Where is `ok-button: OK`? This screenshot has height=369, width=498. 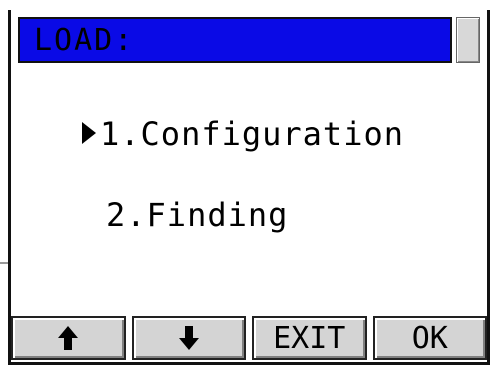 ok-button: OK is located at coordinates (429, 338).